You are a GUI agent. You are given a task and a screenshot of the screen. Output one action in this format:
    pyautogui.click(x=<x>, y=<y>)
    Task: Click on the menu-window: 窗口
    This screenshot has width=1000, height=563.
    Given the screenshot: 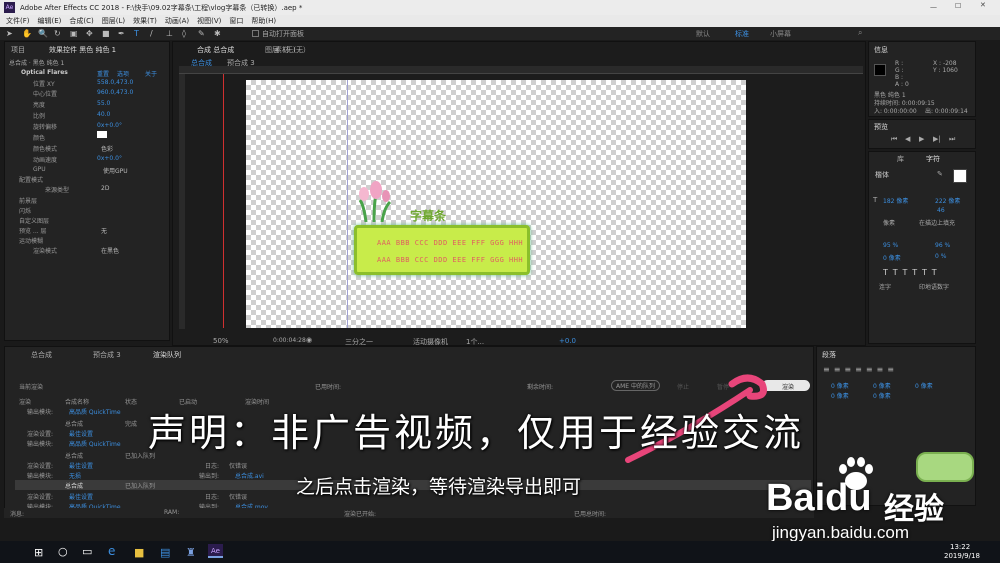 What is the action you would take?
    pyautogui.click(x=236, y=21)
    